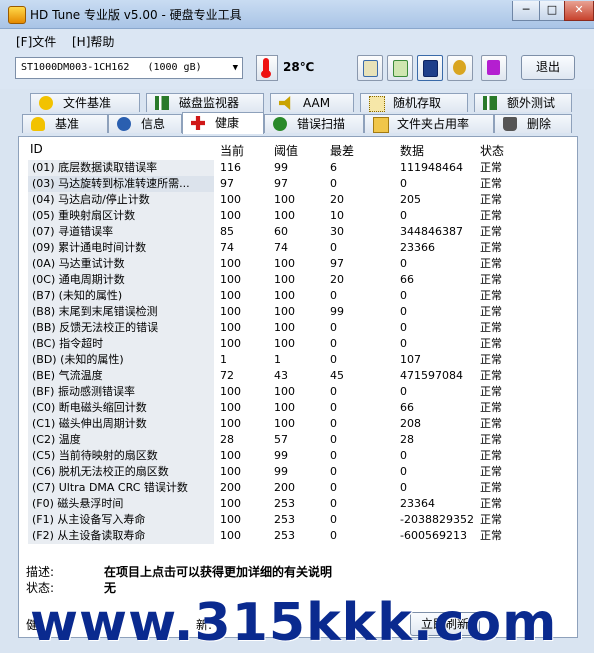  Describe the element at coordinates (296, 578) in the screenshot. I see `description-area: 描述: 在项目上点击可以获得更加详细的有关说明 状态: 无` at that location.